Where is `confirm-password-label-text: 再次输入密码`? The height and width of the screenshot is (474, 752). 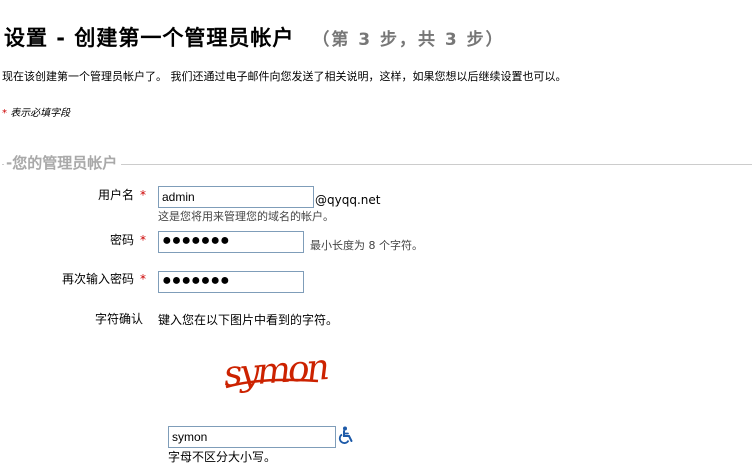 confirm-password-label-text: 再次输入密码 is located at coordinates (97, 279).